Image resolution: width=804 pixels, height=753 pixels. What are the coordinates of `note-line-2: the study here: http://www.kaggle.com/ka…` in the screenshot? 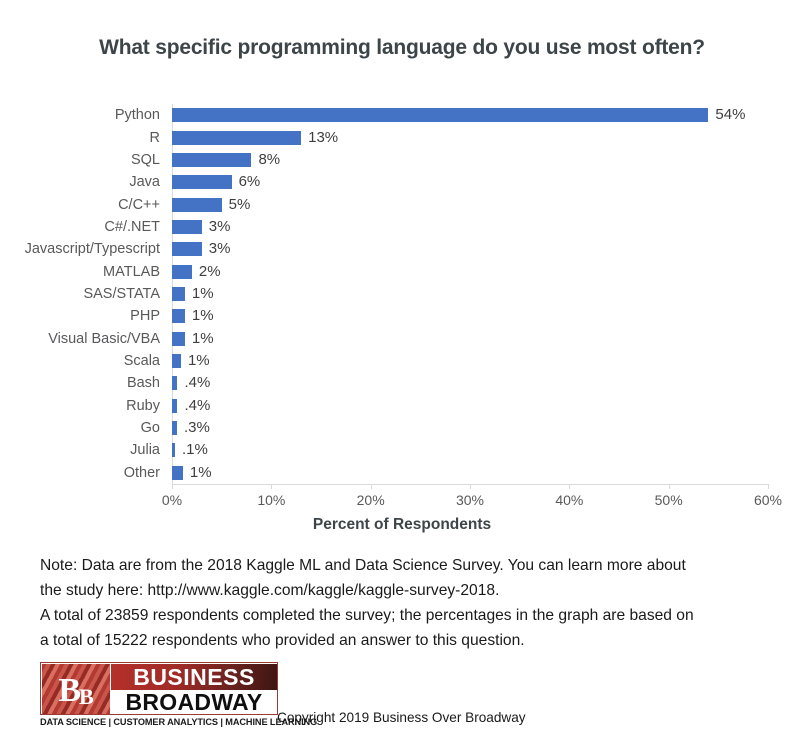 It's located at (270, 590).